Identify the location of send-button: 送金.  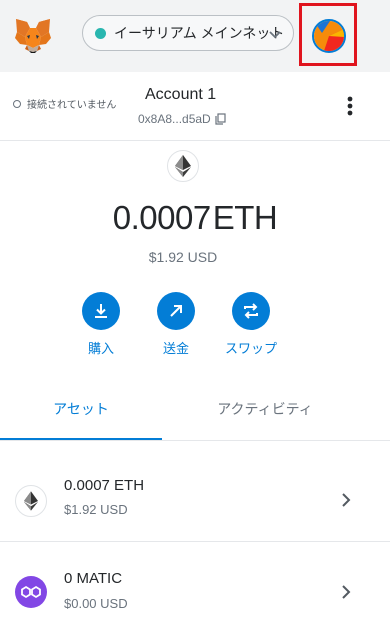
(176, 325).